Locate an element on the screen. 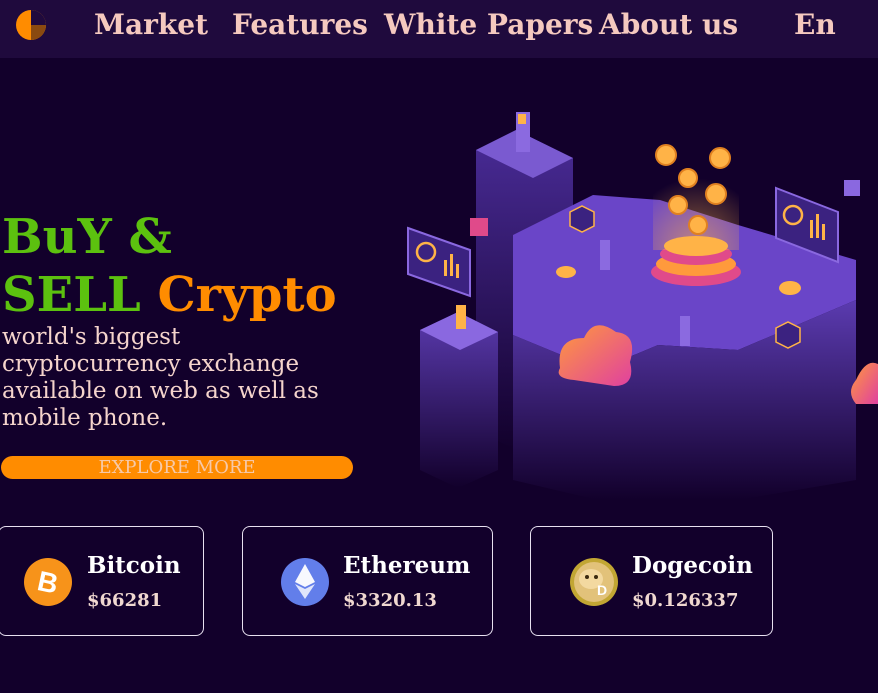 This screenshot has width=878, height=693. nav-features-link: Features is located at coordinates (300, 24).